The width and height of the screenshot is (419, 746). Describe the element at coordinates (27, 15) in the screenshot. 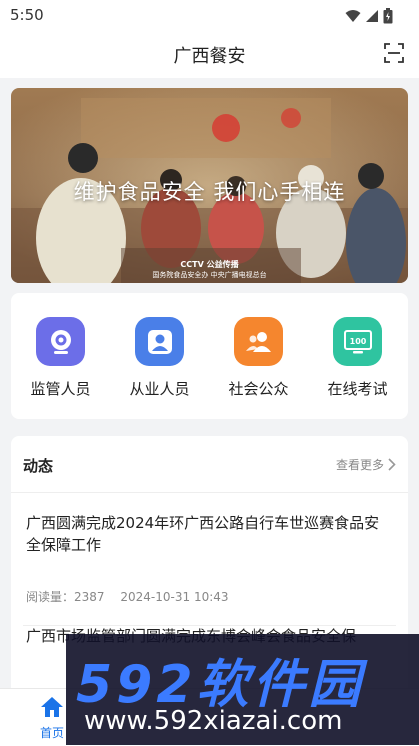

I see `status-time: 5:50` at that location.